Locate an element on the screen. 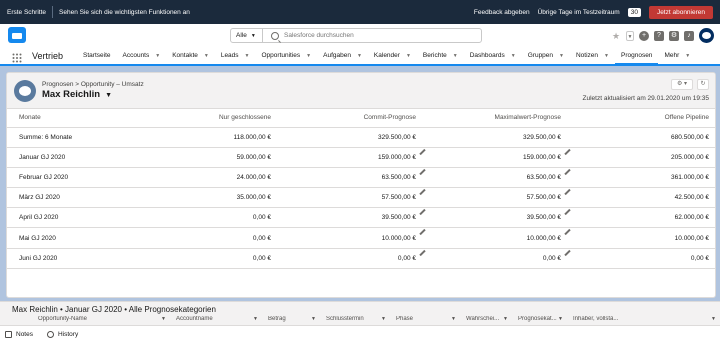  setup-gear-icon: ⚙ is located at coordinates (674, 35).